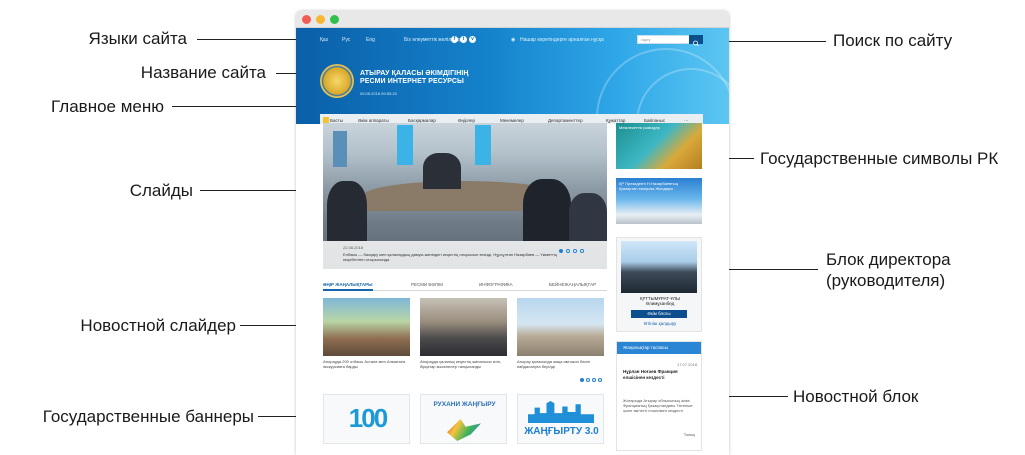 The image size is (1025, 455). What do you see at coordinates (665, 39) in the screenshot?
I see `search-input: Іздеу` at bounding box center [665, 39].